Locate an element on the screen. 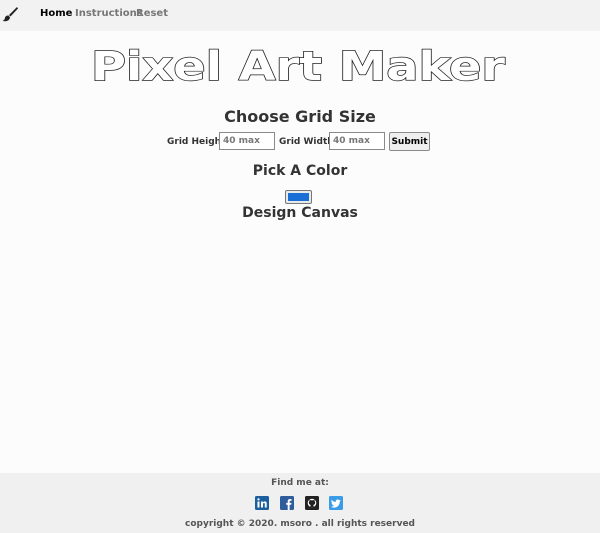  github-icon is located at coordinates (312, 503).